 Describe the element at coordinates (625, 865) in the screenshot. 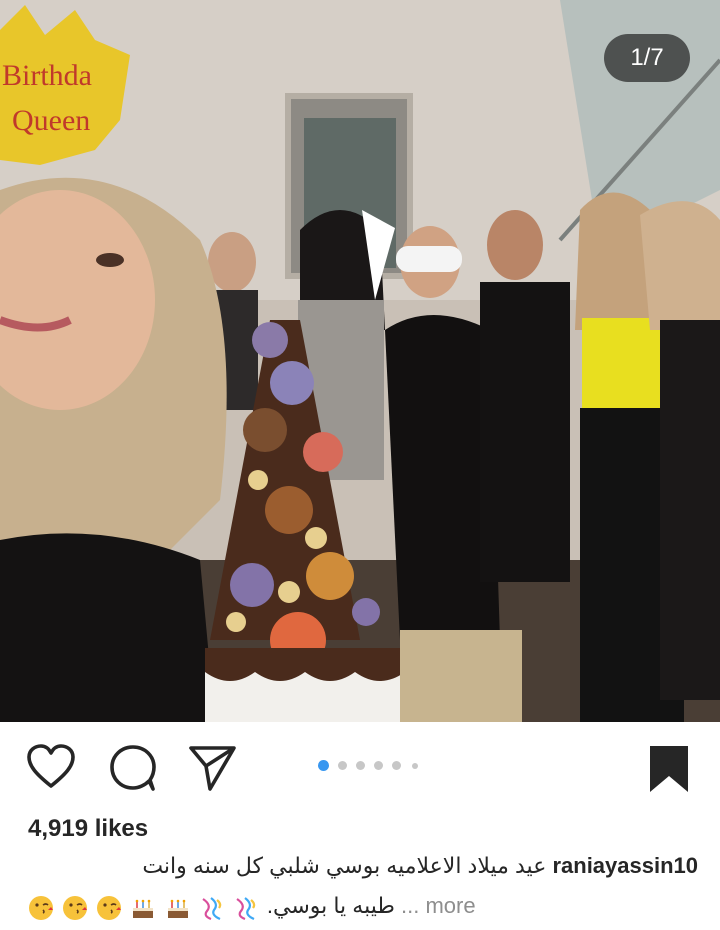

I see `caption-username: raniayassin10` at that location.